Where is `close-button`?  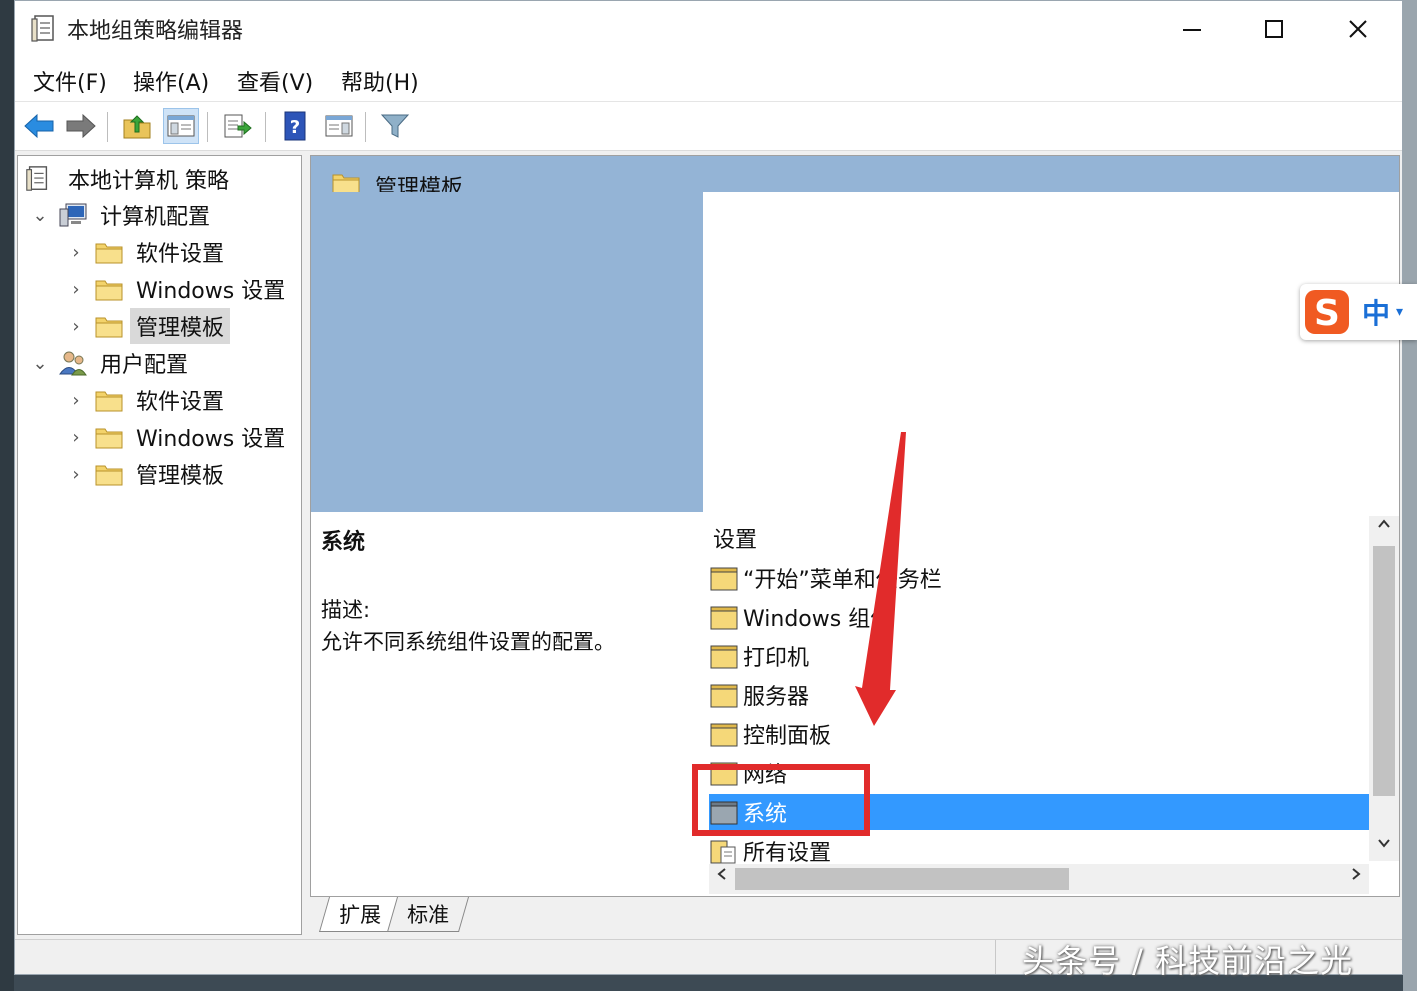
close-button is located at coordinates (1358, 29).